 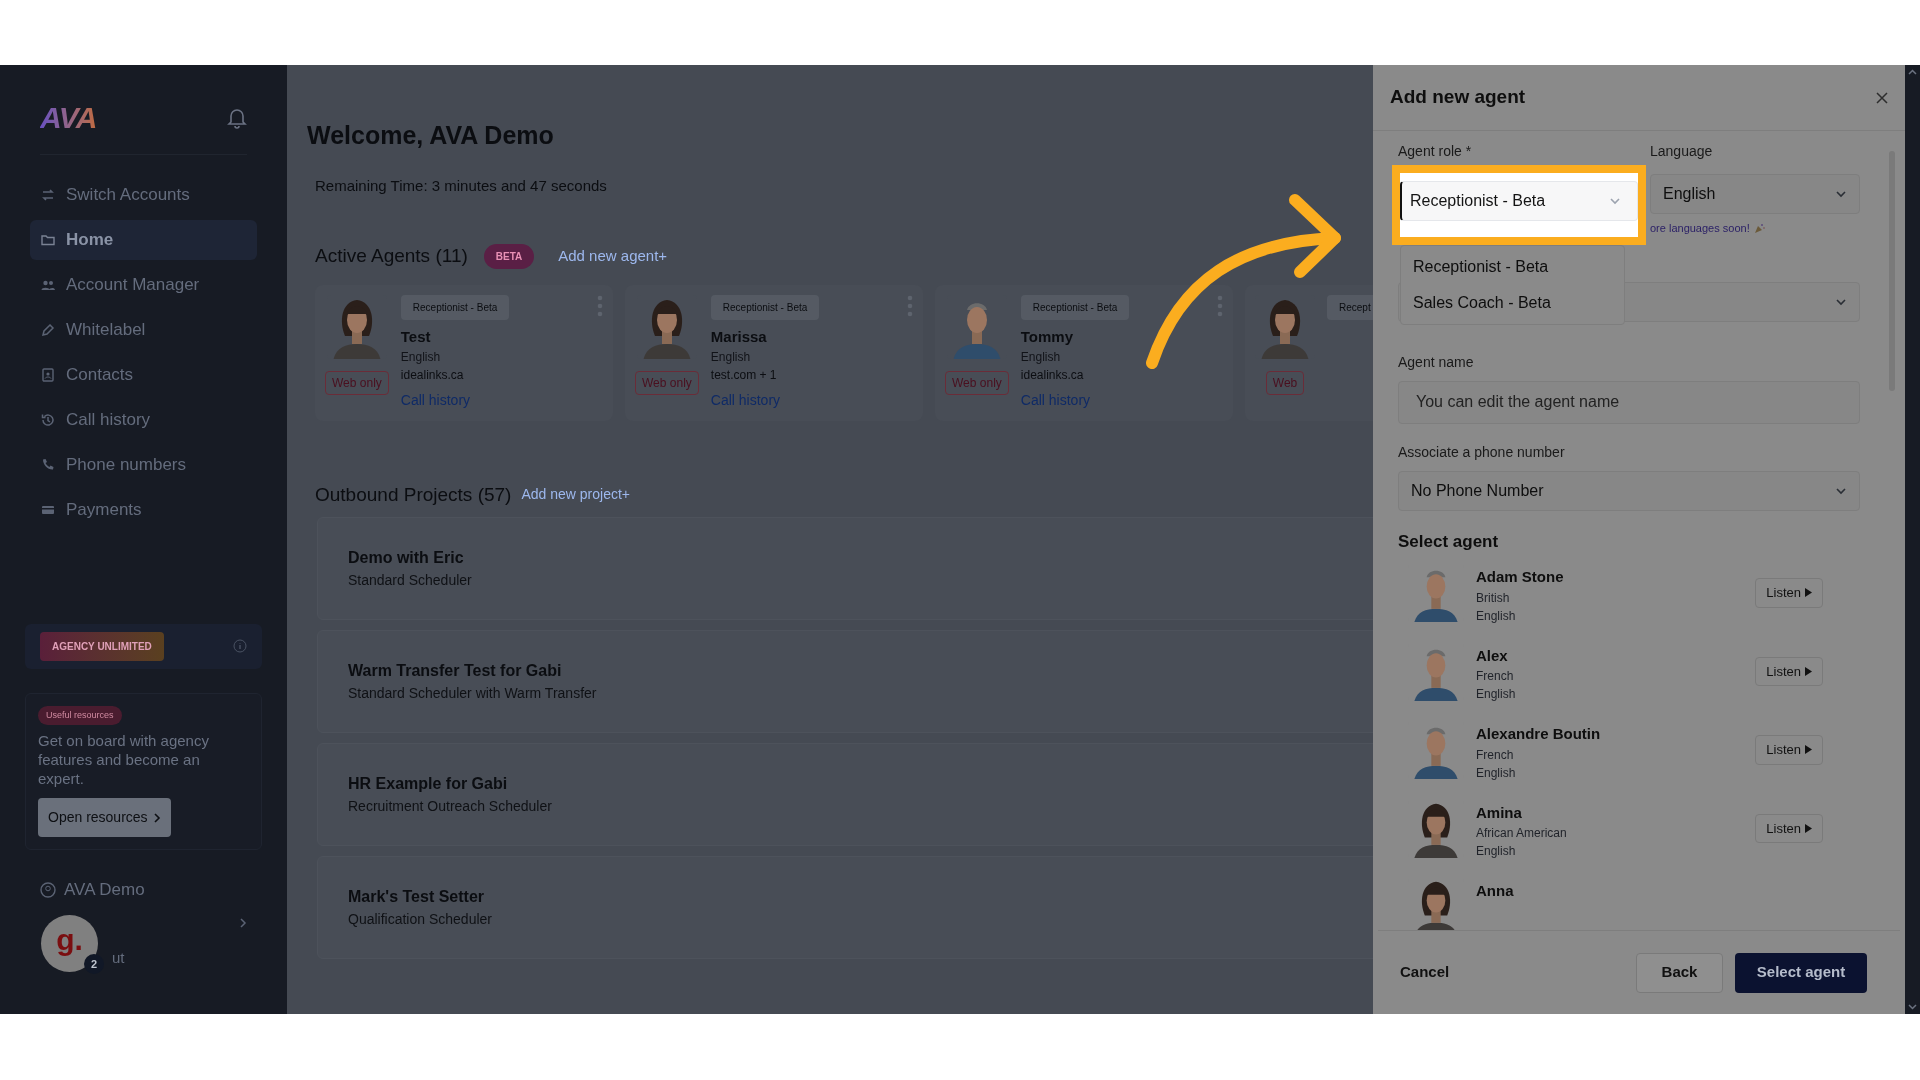 I want to click on project-title: HR Example for Gabi, so click(x=428, y=784).